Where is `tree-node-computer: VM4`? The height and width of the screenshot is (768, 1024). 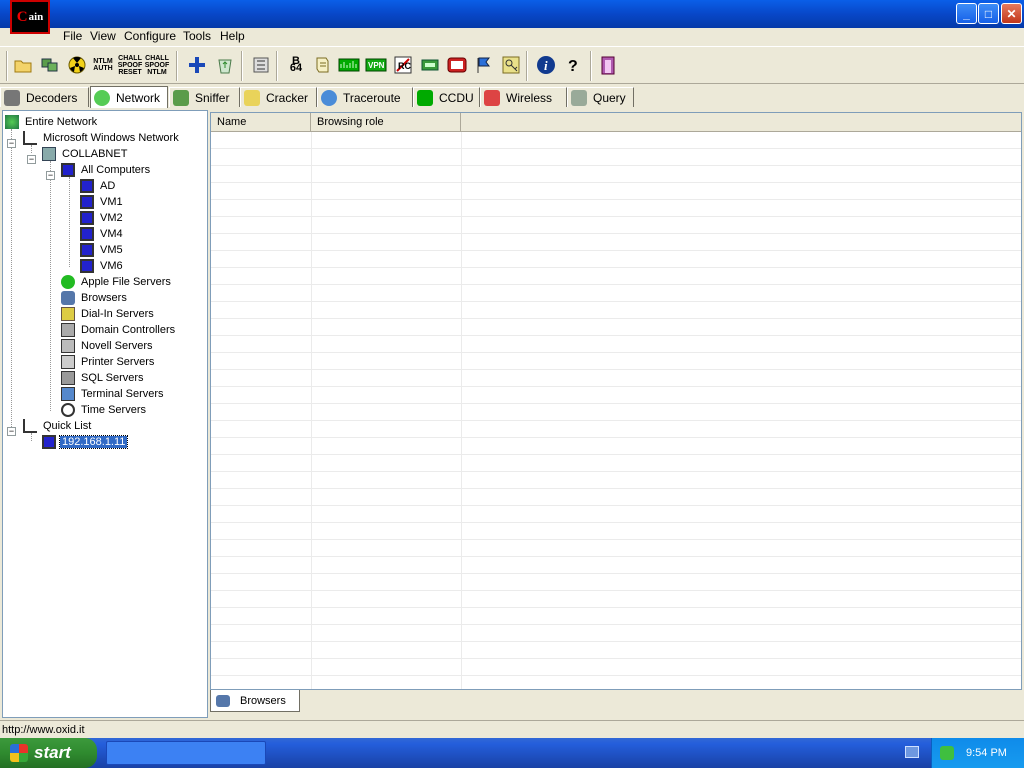
tree-node-computer: VM4 is located at coordinates (102, 234).